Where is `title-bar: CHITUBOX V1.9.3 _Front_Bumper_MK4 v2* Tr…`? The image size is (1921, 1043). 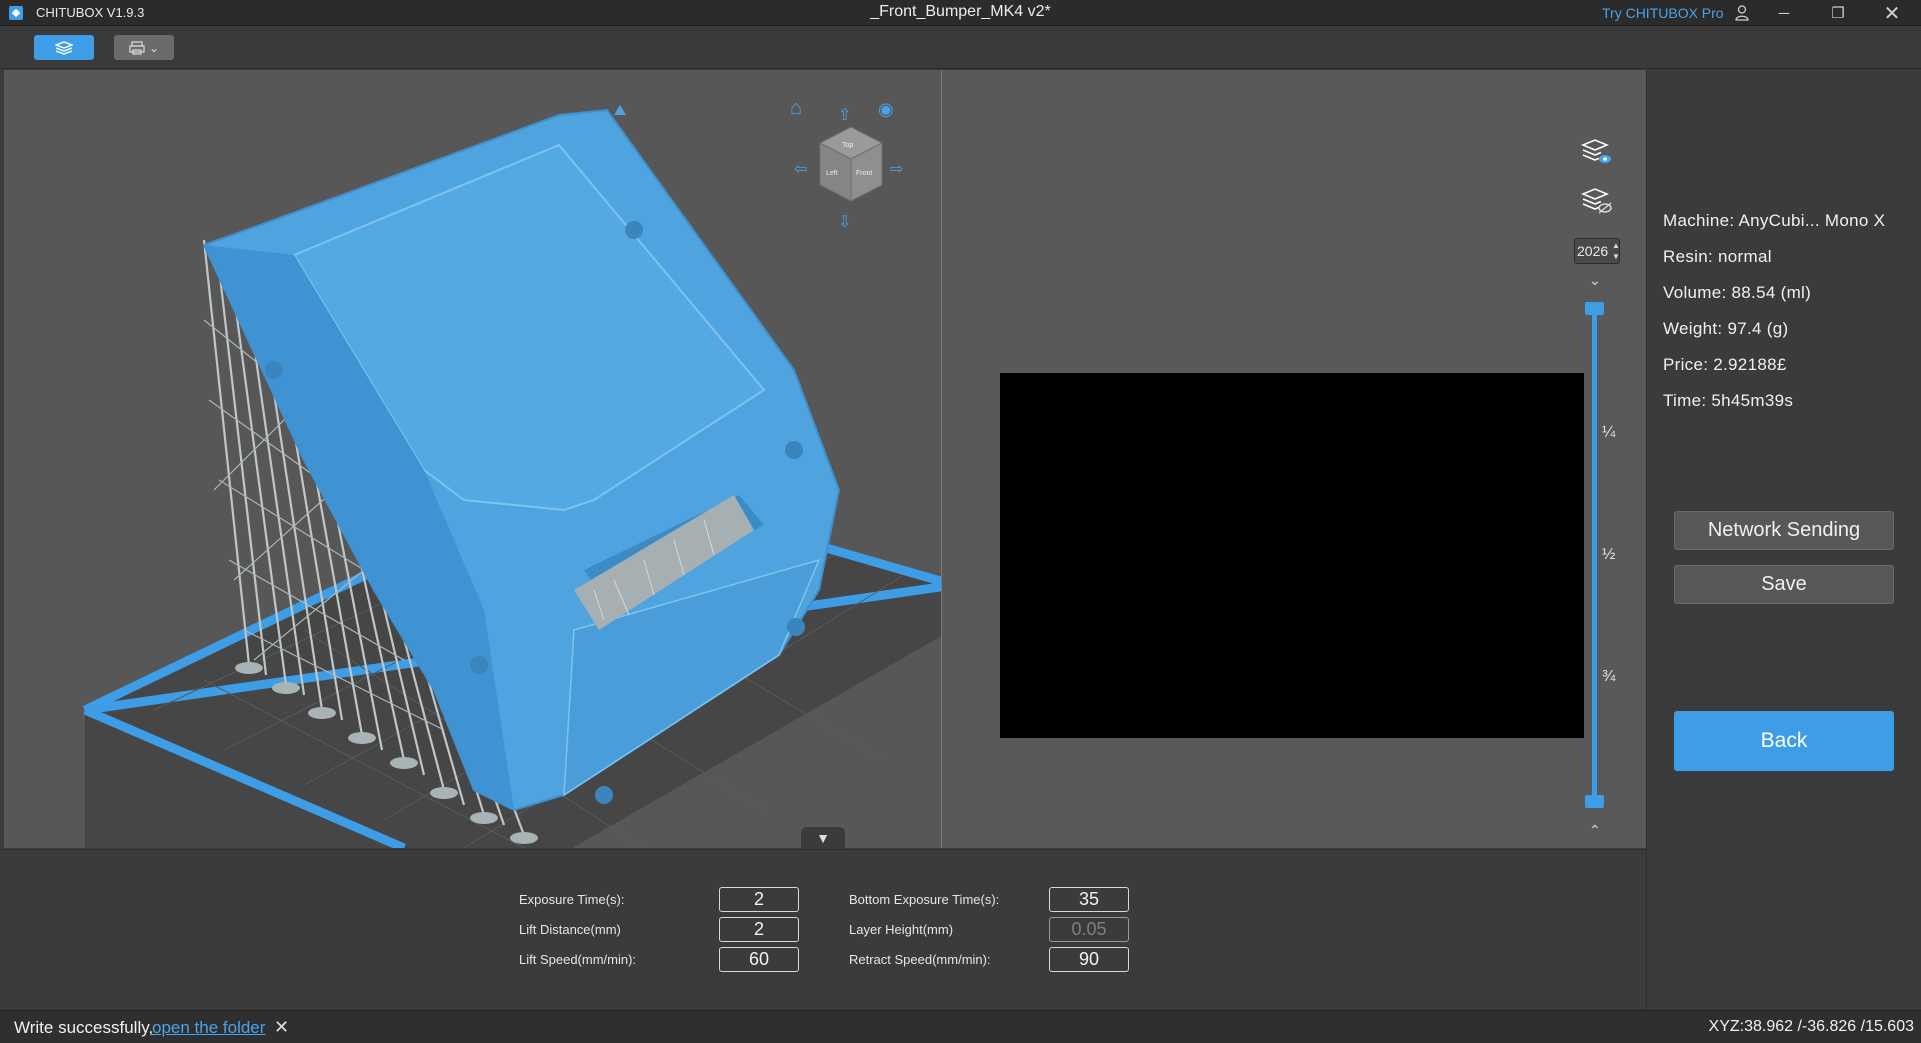
title-bar: CHITUBOX V1.9.3 _Front_Bumper_MK4 v2* Tr… is located at coordinates (960, 13).